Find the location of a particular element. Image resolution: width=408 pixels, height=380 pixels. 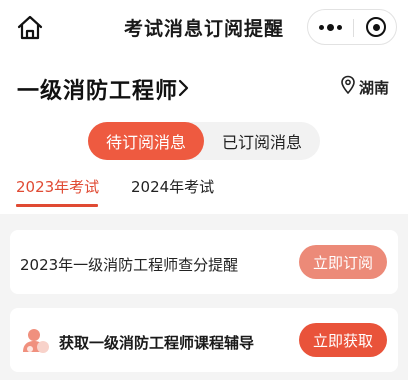

nav-bar: 考试消息订阅提醒 is located at coordinates (204, 28).